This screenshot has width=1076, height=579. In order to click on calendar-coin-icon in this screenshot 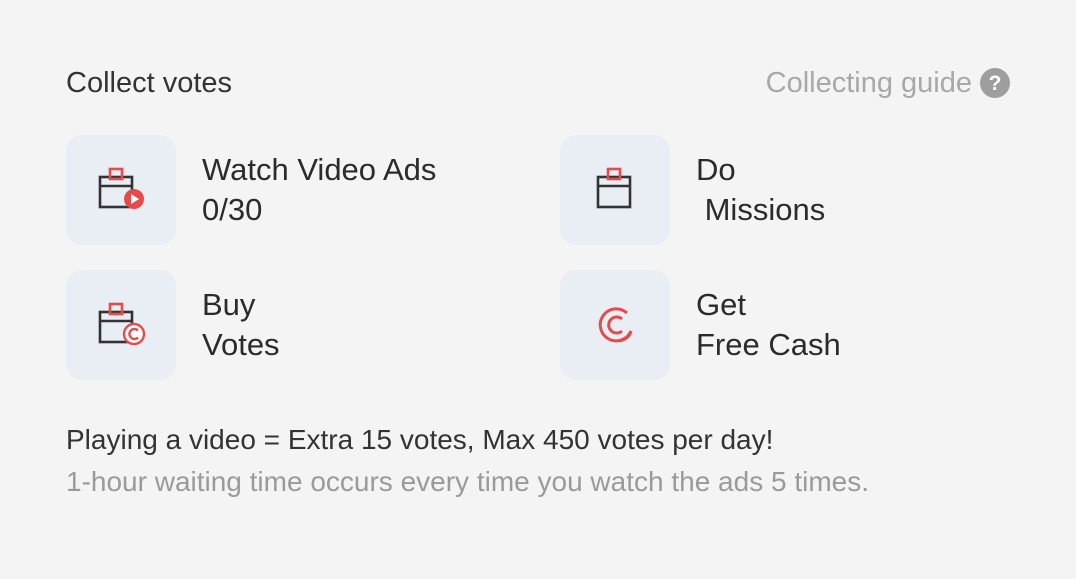, I will do `click(122, 324)`.